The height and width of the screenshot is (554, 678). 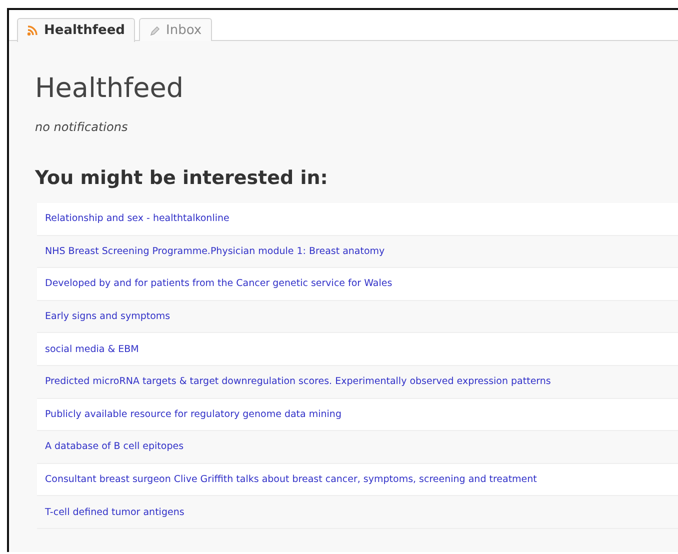 What do you see at coordinates (291, 480) in the screenshot?
I see `resource-link: Consultant breast surgeon Clive Griffith talks about breast cancer, symptoms, screening and treatment` at bounding box center [291, 480].